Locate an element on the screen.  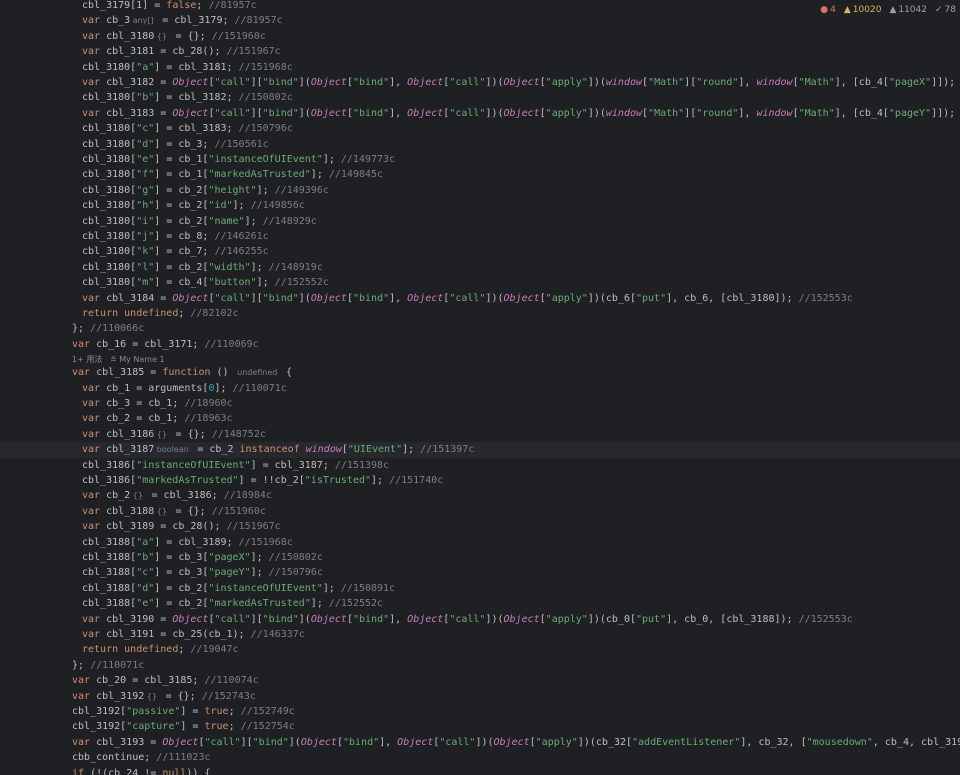
code-line: cbl_3180["a"] = cbl_3181; //151968c is located at coordinates (187, 67).